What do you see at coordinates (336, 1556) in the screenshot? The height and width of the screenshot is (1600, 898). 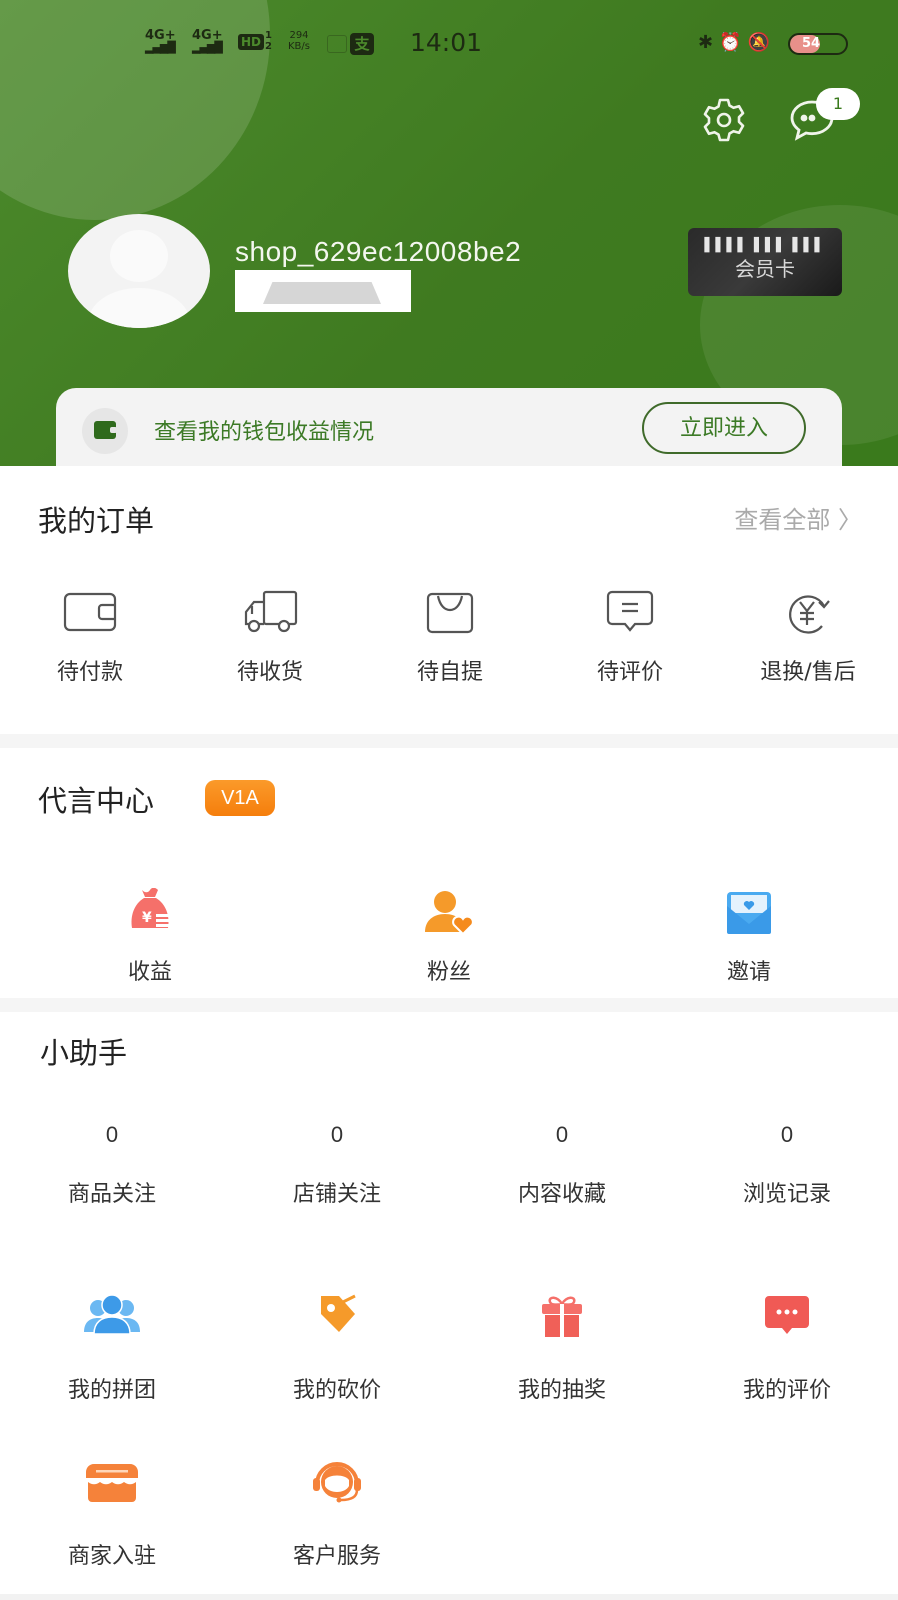 I see `tool-label: 客户服务` at bounding box center [336, 1556].